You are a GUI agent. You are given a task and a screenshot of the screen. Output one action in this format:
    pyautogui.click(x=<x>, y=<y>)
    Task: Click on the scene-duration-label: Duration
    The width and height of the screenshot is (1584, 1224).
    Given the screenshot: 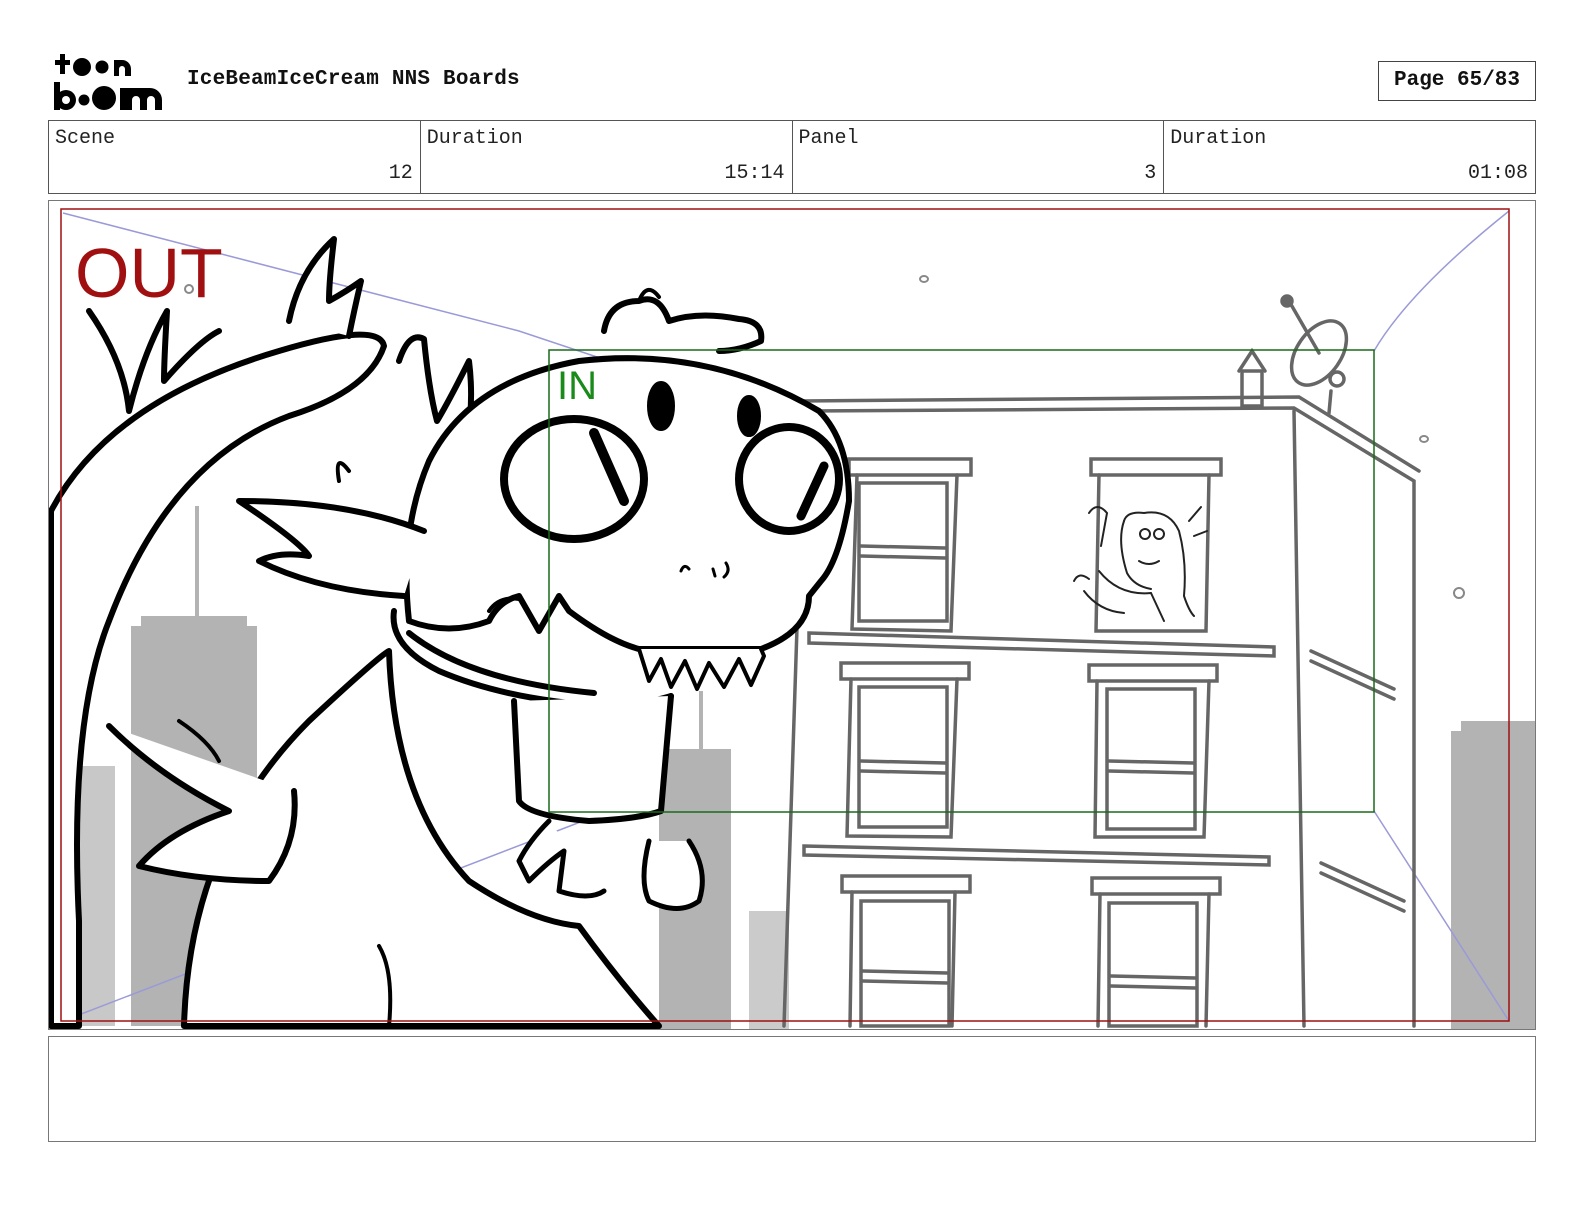 What is the action you would take?
    pyautogui.click(x=474, y=138)
    